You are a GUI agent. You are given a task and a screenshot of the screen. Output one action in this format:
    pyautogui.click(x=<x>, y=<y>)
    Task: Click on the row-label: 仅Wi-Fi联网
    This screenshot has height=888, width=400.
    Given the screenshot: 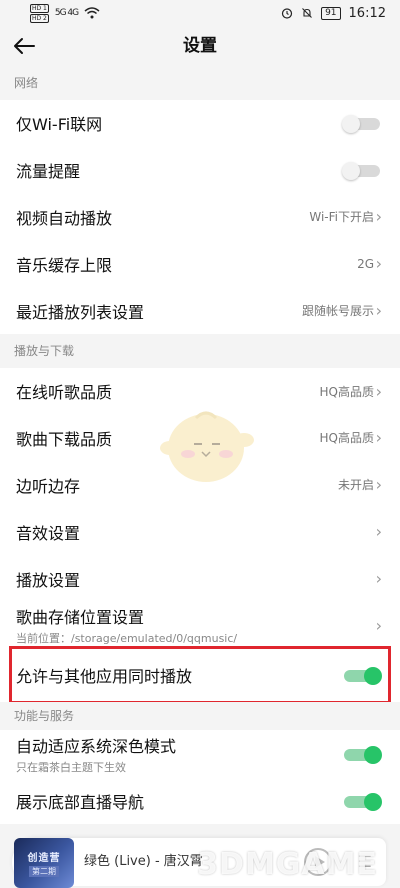 What is the action you would take?
    pyautogui.click(x=59, y=124)
    